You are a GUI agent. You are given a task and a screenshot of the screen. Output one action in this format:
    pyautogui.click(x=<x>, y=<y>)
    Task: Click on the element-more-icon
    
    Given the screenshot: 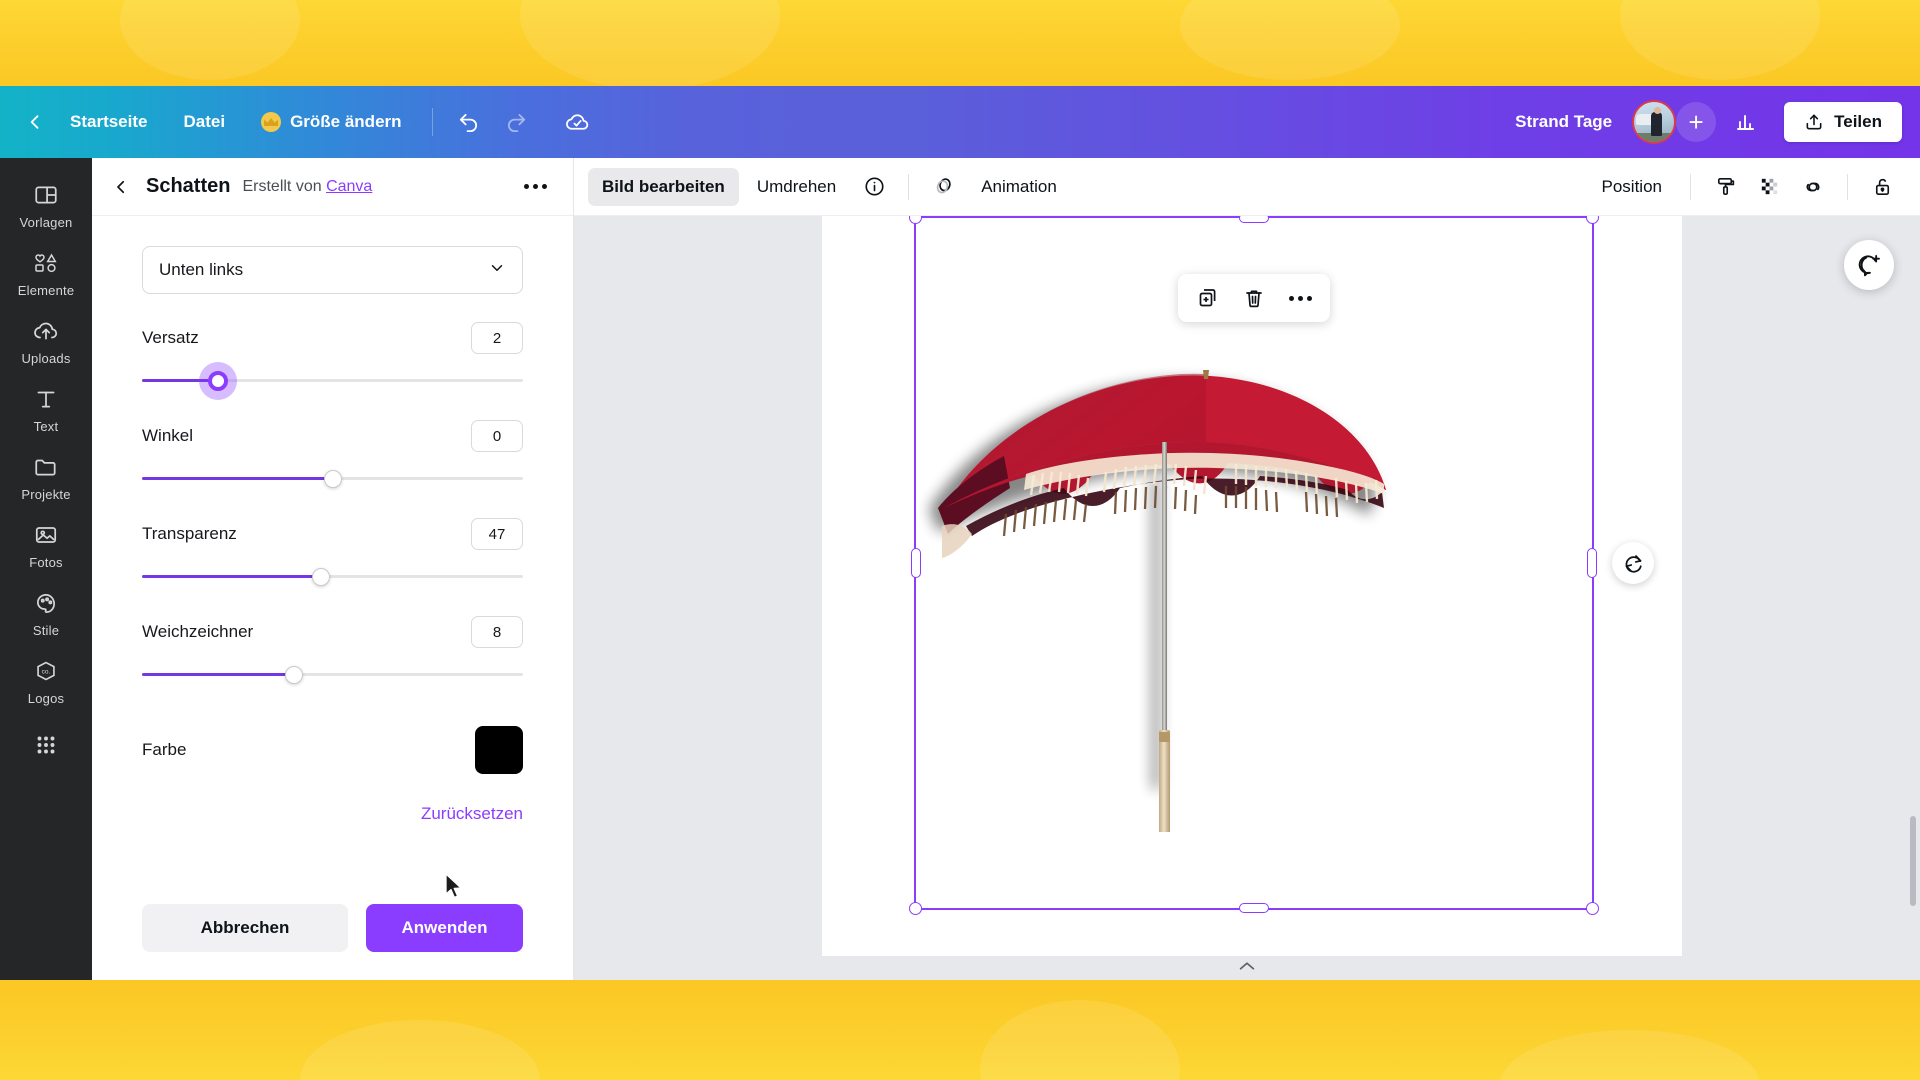 What is the action you would take?
    pyautogui.click(x=1300, y=298)
    